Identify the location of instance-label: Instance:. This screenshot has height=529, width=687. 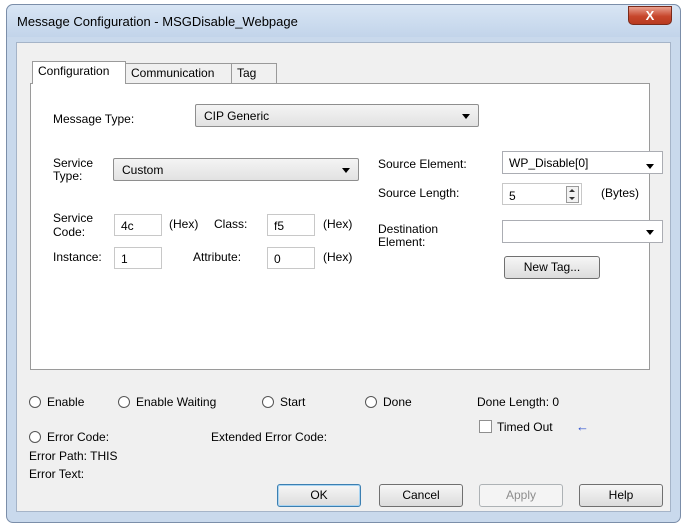
(77, 257).